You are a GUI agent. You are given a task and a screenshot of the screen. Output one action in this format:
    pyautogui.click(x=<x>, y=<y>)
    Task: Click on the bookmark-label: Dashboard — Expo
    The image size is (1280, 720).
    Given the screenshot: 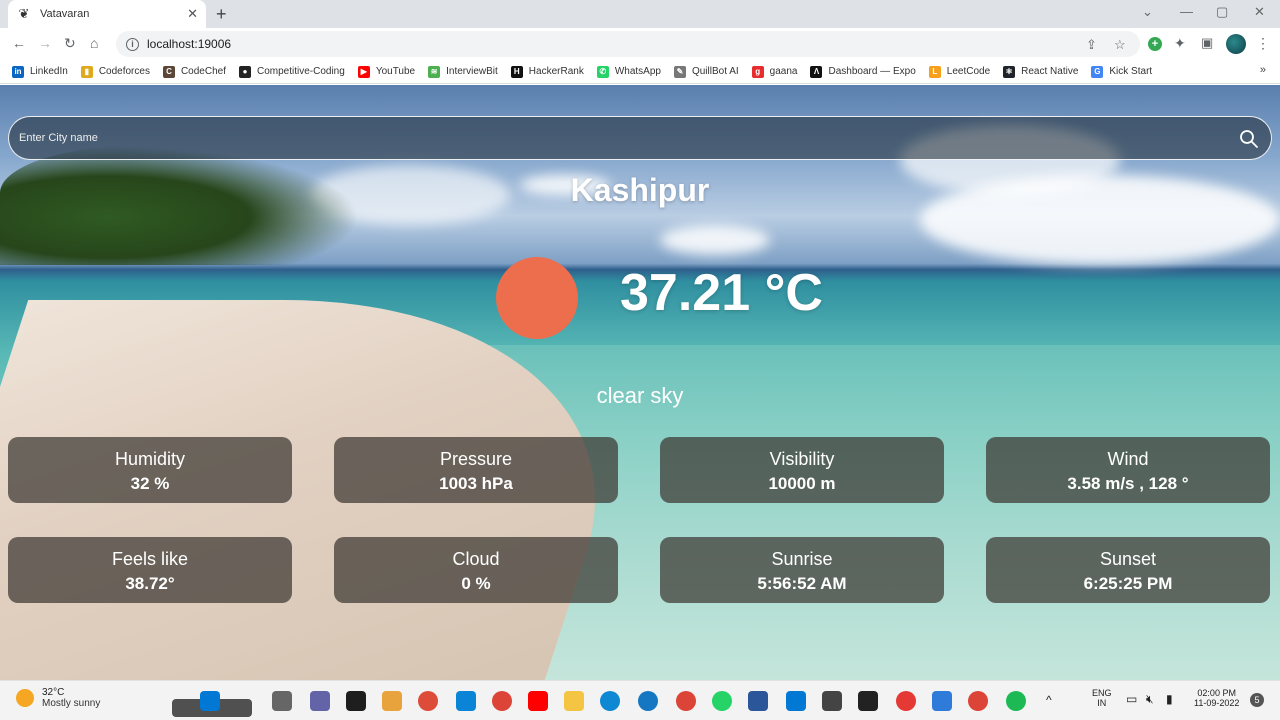 What is the action you would take?
    pyautogui.click(x=872, y=71)
    